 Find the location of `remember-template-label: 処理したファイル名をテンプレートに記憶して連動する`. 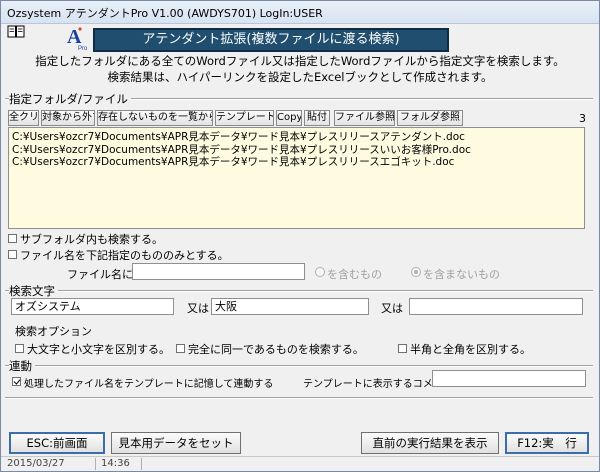

remember-template-label: 処理したファイル名をテンプレートに記憶して連動する is located at coordinates (149, 384).